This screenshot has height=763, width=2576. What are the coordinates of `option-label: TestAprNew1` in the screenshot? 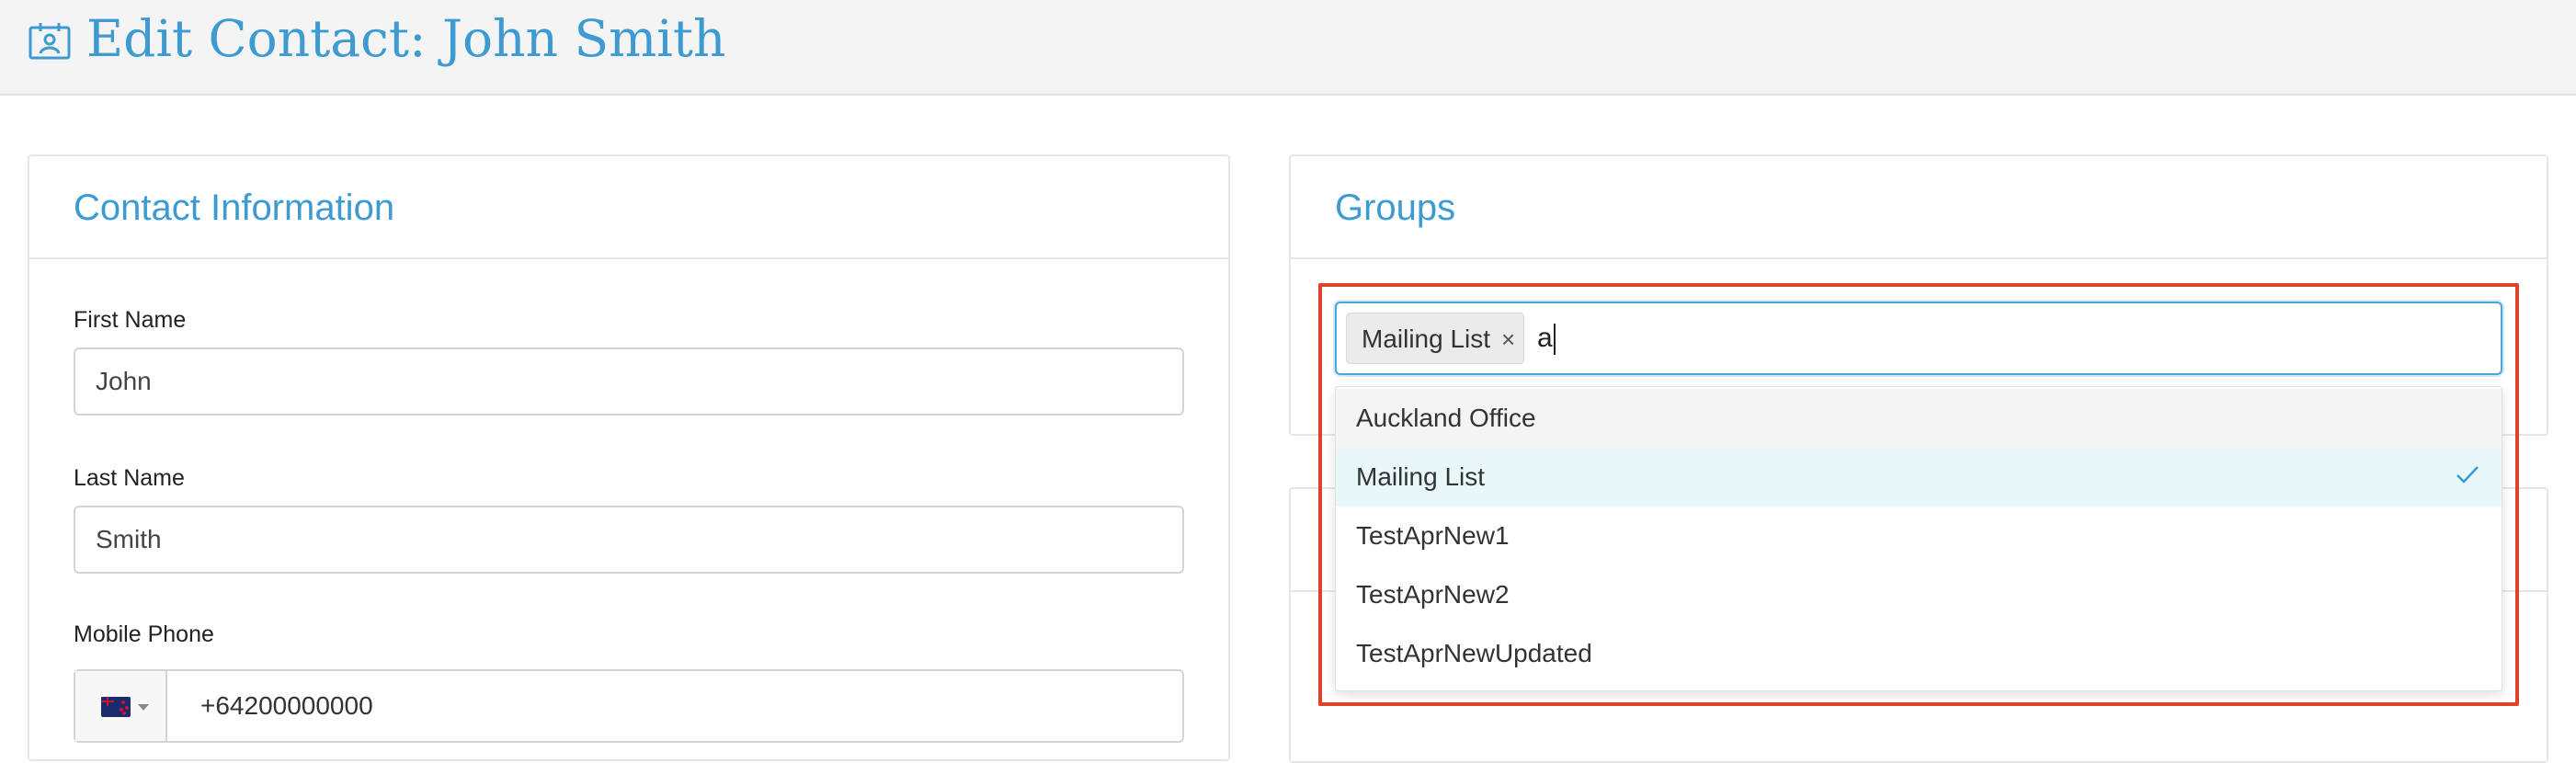 It's located at (1433, 535).